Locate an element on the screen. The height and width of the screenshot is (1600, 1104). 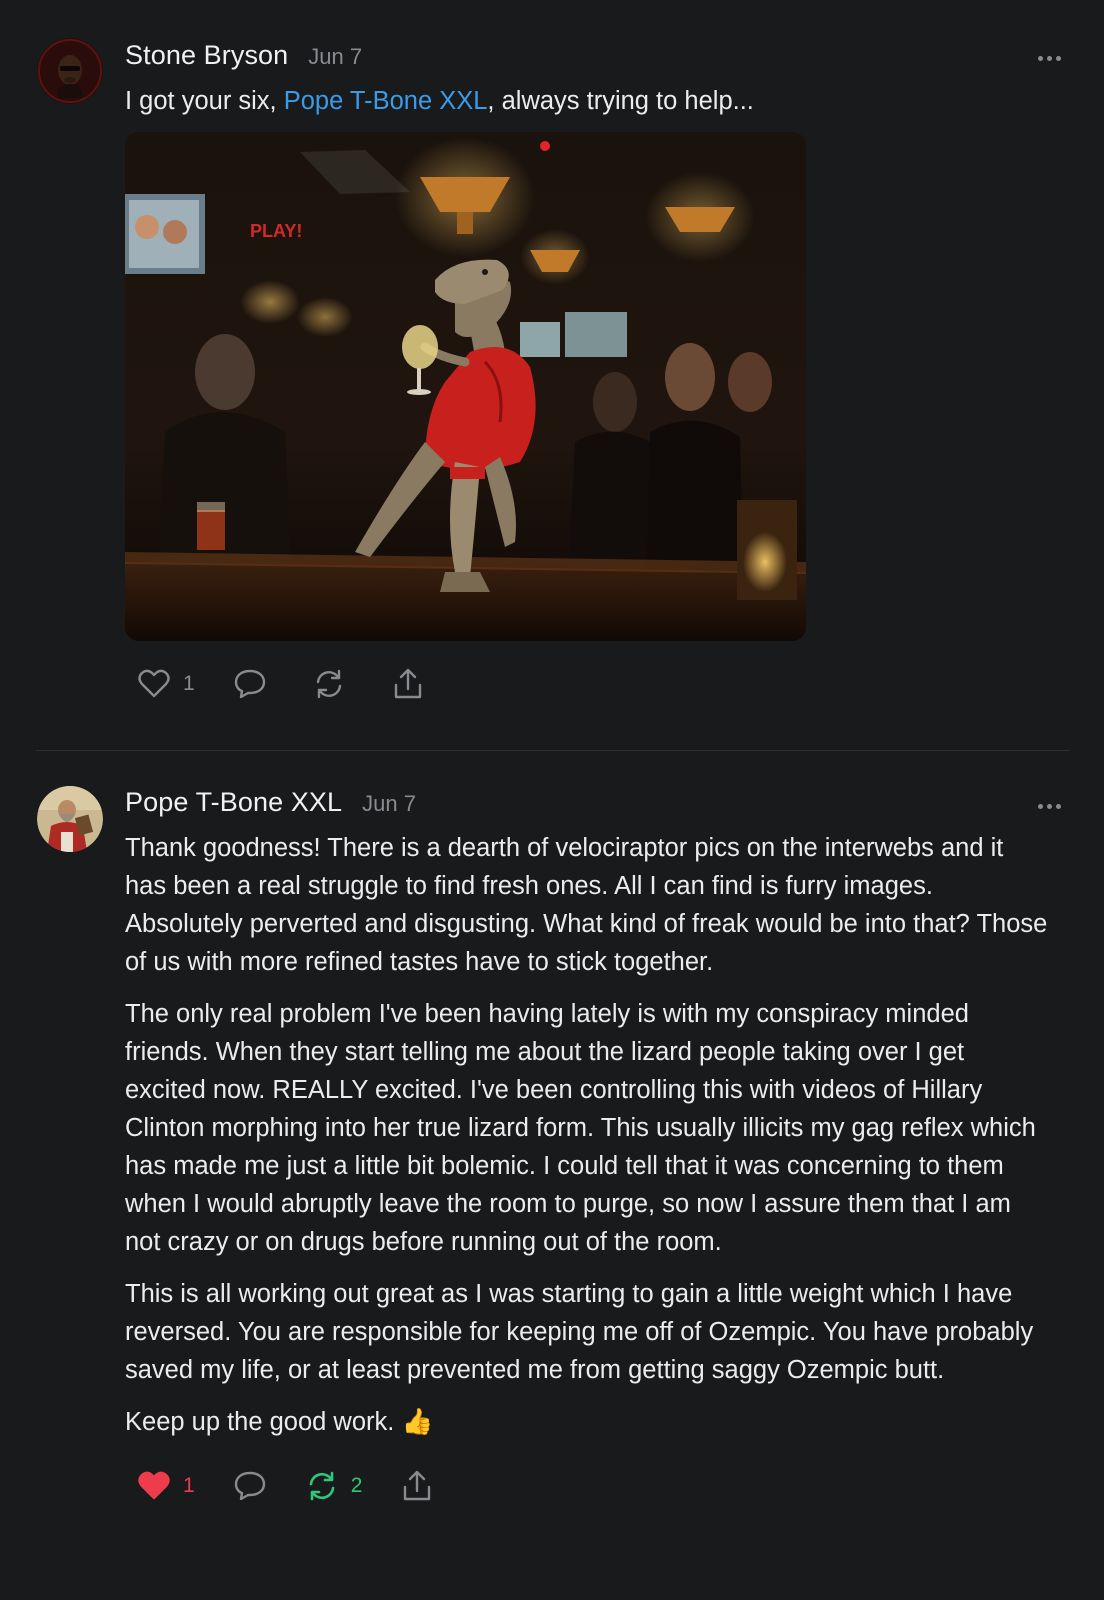
author-name: Pope T-Bone XXL is located at coordinates (233, 802).